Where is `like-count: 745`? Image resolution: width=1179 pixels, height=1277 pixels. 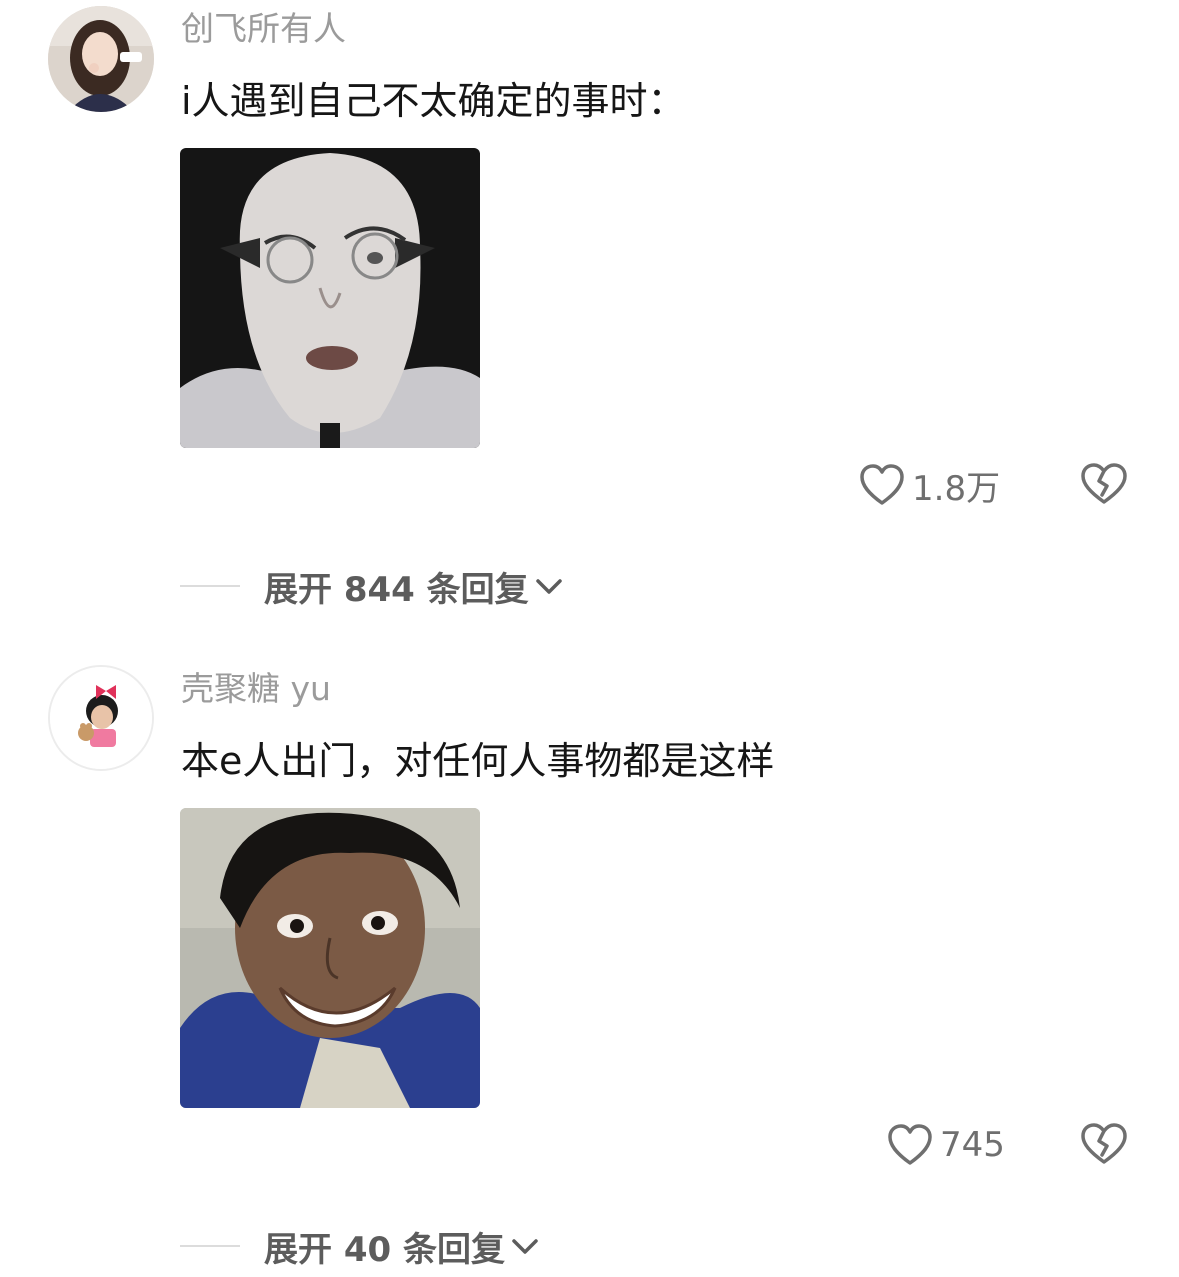
like-count: 745 is located at coordinates (972, 1145).